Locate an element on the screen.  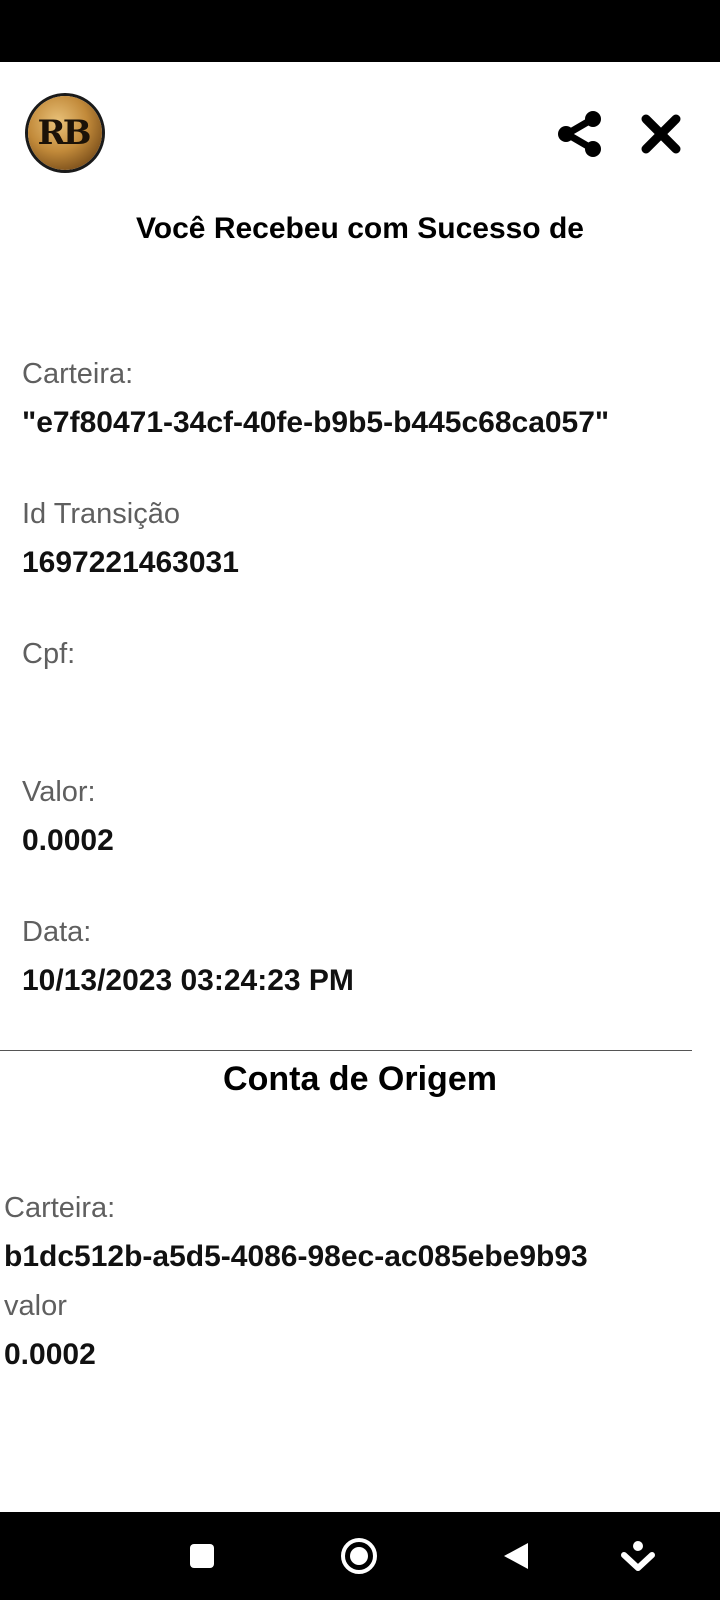
extra-nav-button is located at coordinates (638, 1556).